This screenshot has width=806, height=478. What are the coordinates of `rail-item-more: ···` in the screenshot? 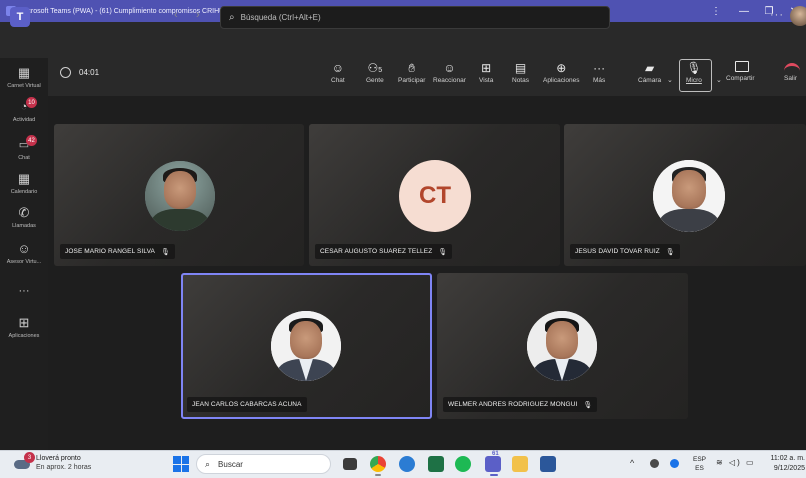 It's located at (24, 291).